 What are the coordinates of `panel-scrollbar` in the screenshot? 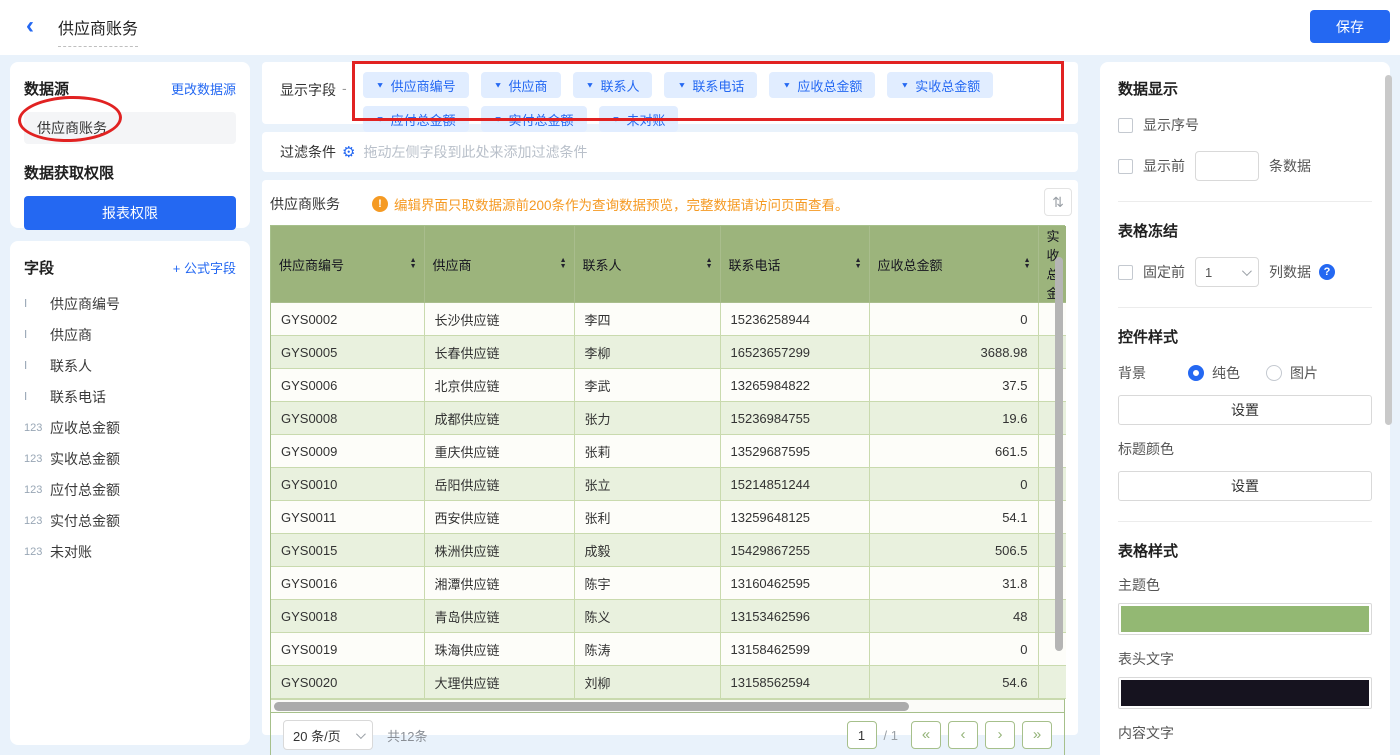 It's located at (1388, 250).